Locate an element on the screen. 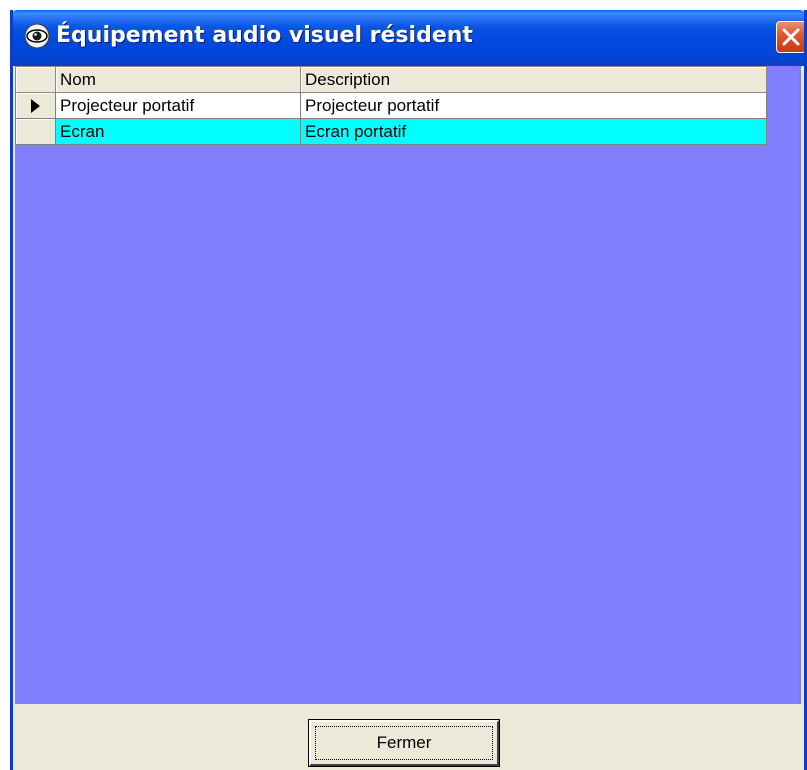 Image resolution: width=807 pixels, height=770 pixels. cell-description: Projecteur portatif is located at coordinates (533, 105).